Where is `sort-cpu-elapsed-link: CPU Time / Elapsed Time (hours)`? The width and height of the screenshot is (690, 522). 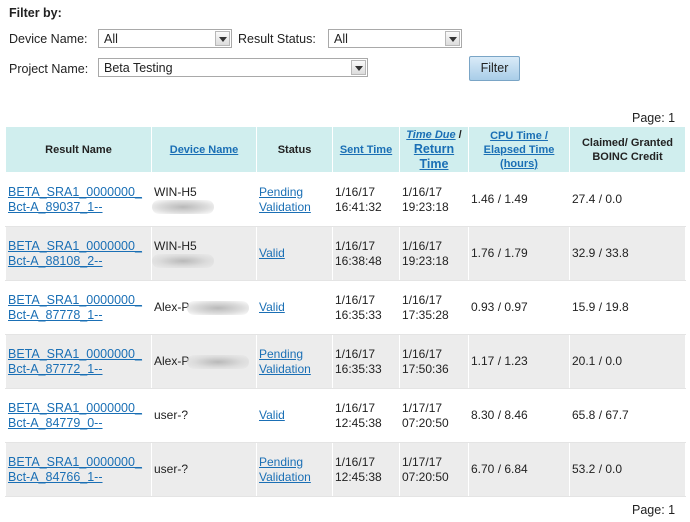
sort-cpu-elapsed-link: CPU Time / Elapsed Time (hours) is located at coordinates (519, 150).